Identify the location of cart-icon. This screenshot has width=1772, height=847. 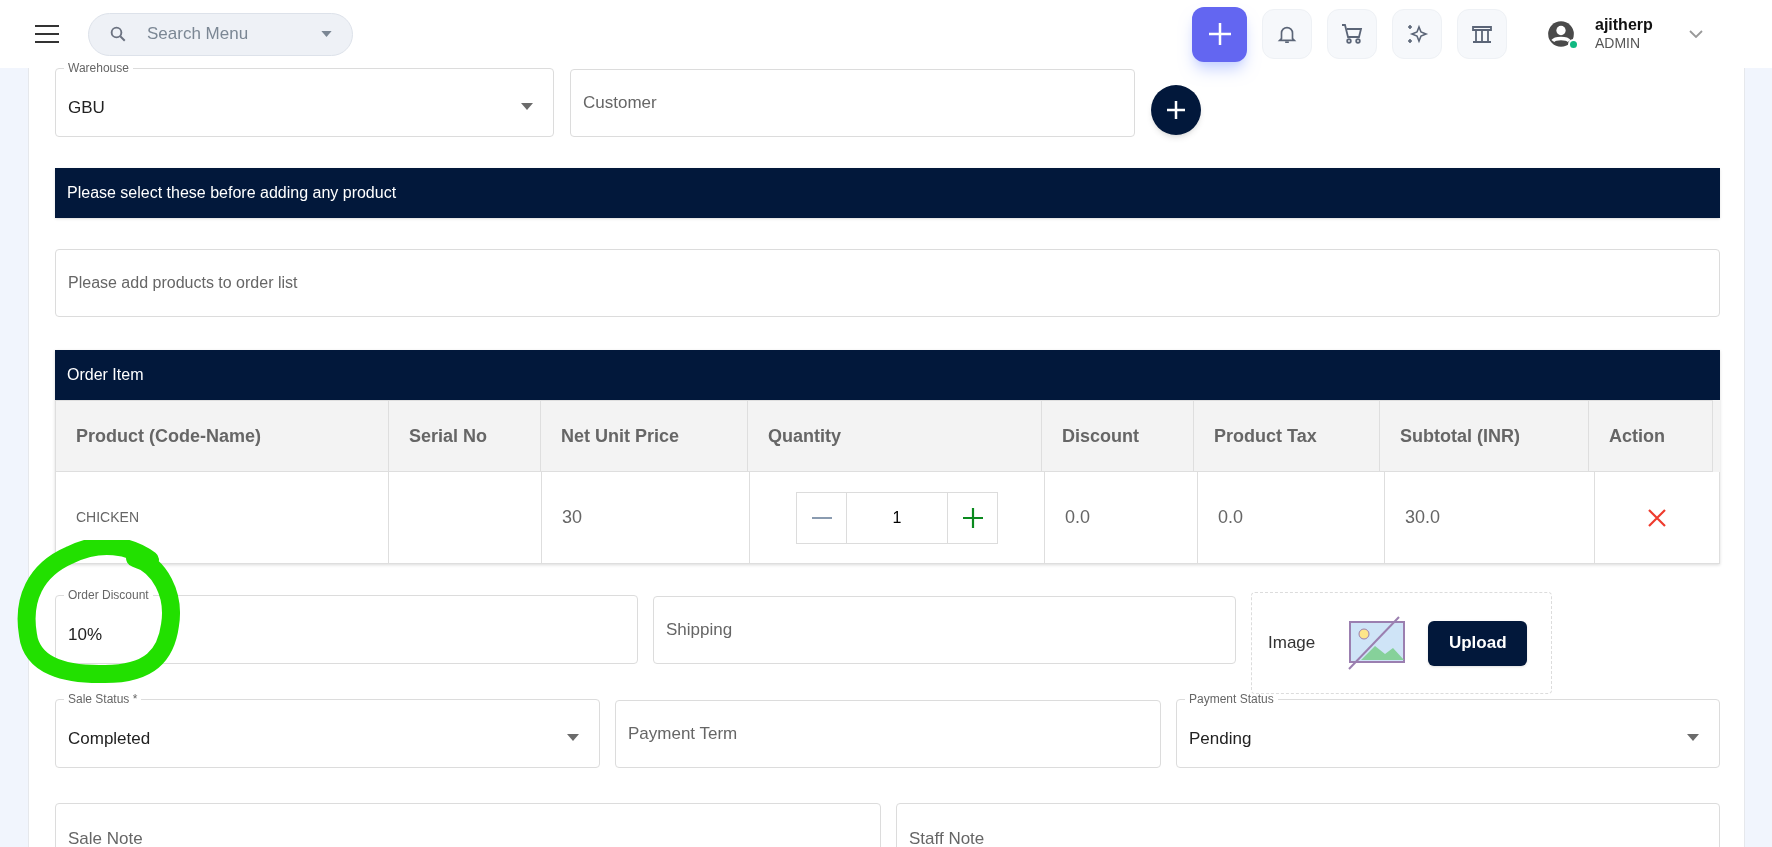
(1352, 34).